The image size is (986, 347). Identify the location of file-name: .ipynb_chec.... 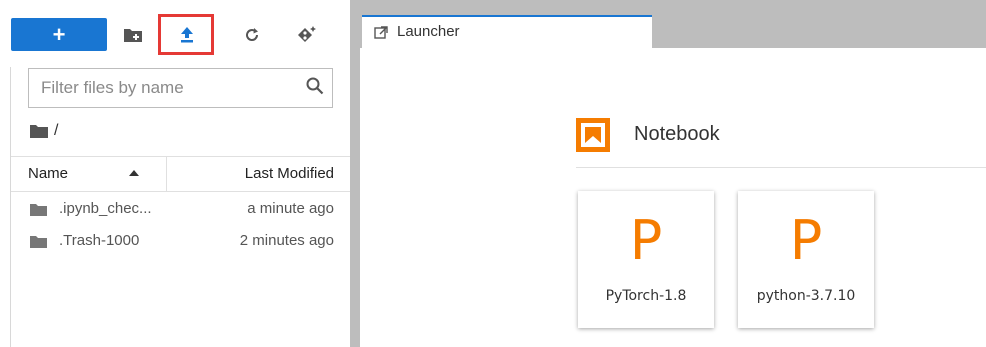
(105, 208).